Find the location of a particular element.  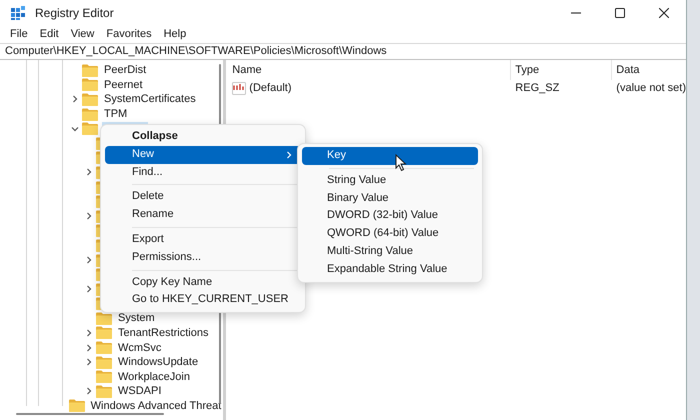

menu-item: Copy Key Name is located at coordinates (203, 283).